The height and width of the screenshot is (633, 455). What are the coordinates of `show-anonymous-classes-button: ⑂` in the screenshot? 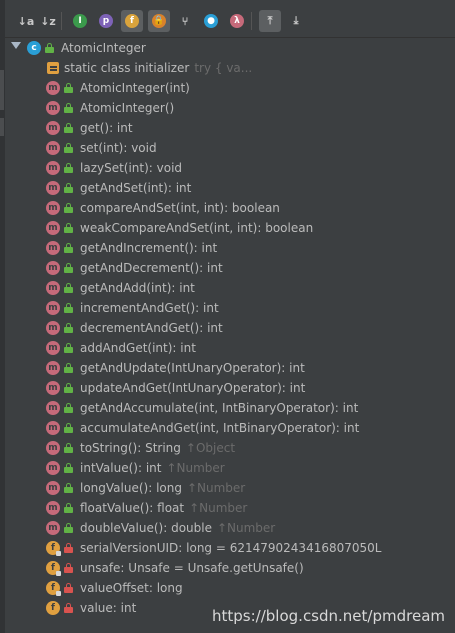 It's located at (185, 21).